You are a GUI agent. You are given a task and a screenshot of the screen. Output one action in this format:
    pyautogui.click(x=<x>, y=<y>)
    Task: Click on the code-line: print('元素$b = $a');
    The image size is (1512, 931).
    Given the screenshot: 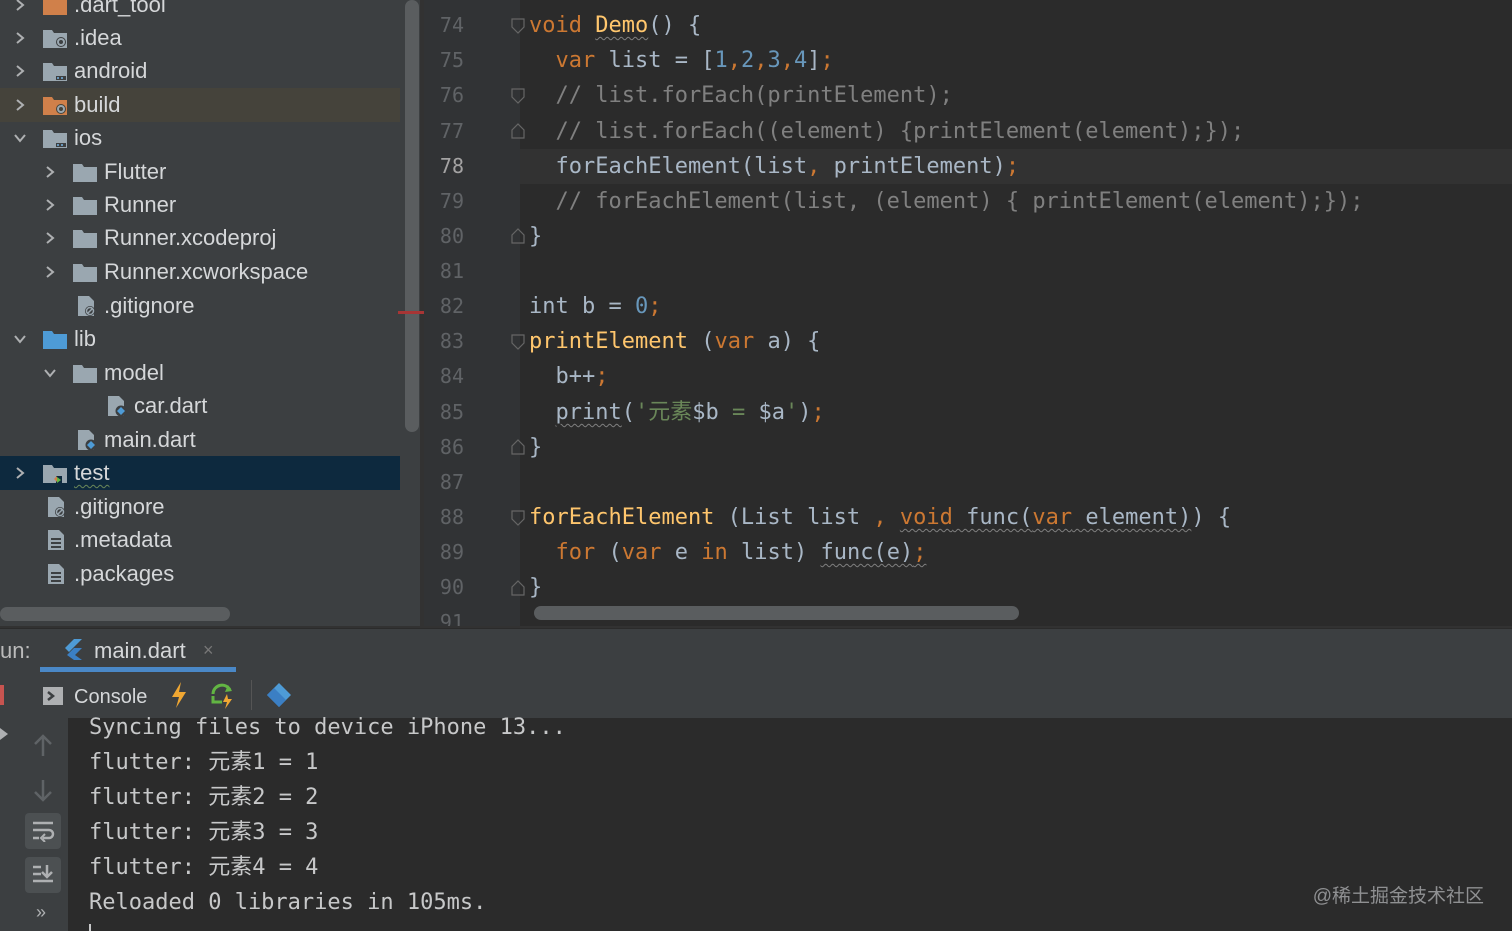 What is the action you would take?
    pyautogui.click(x=677, y=412)
    